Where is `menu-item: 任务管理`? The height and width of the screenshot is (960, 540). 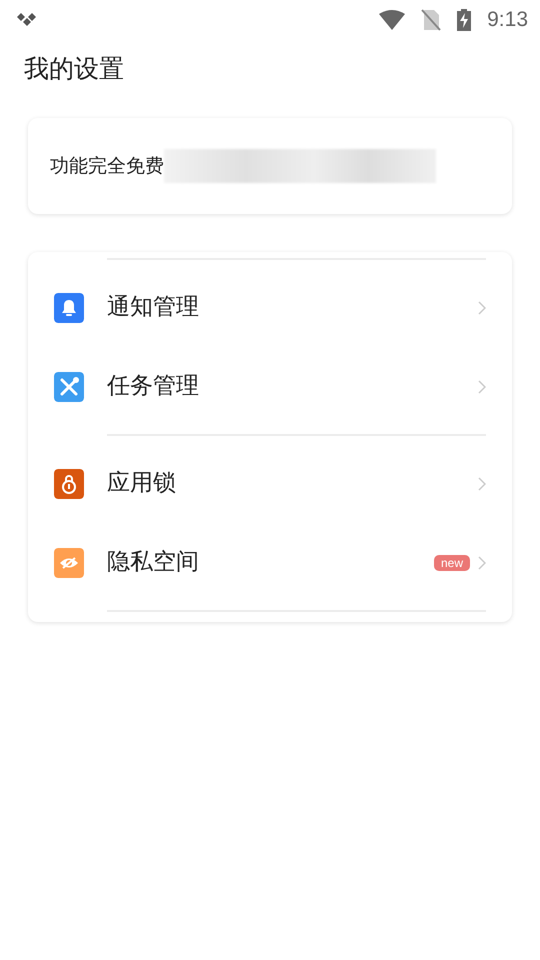
menu-item: 任务管理 is located at coordinates (270, 386).